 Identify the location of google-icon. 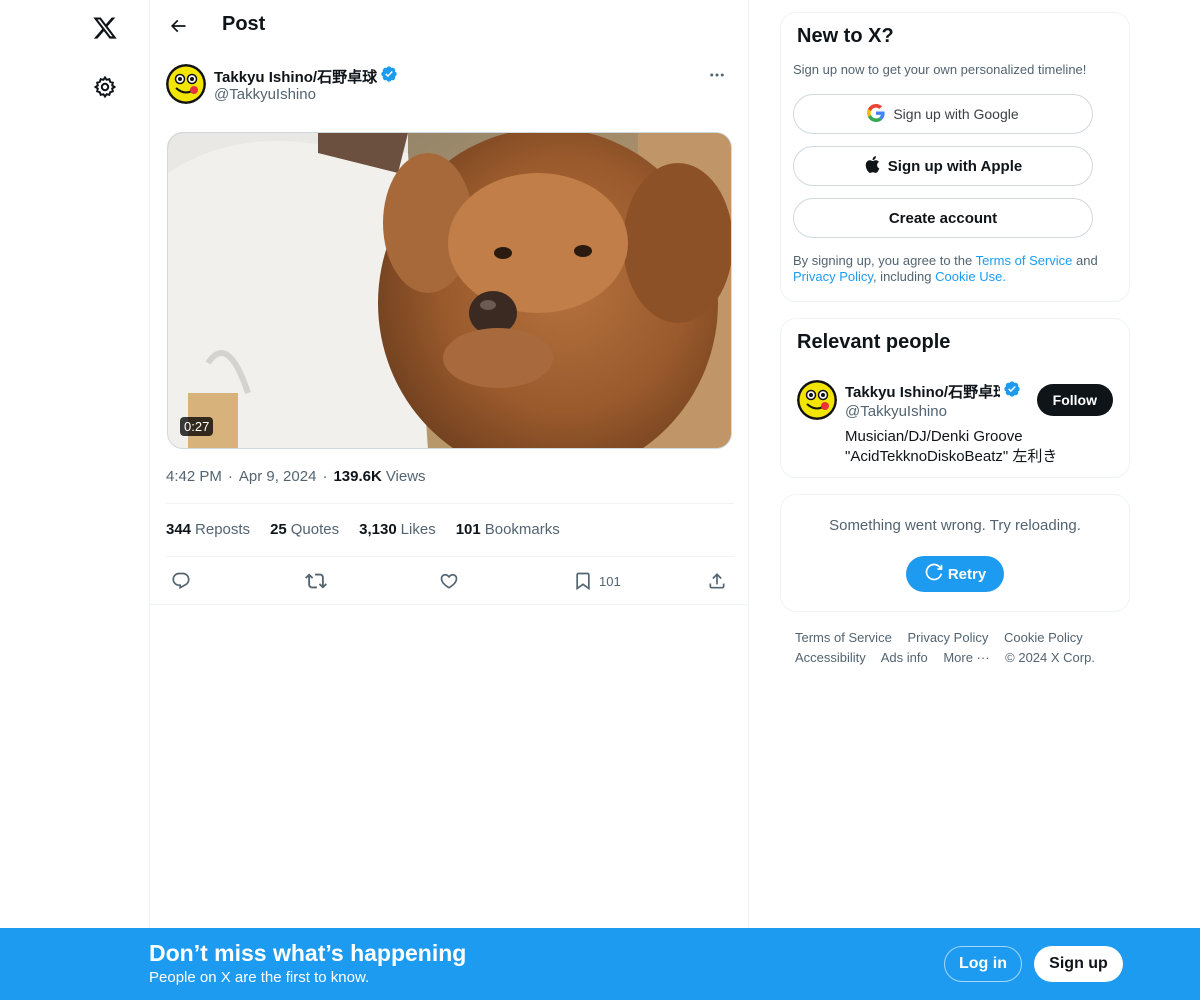
(876, 114).